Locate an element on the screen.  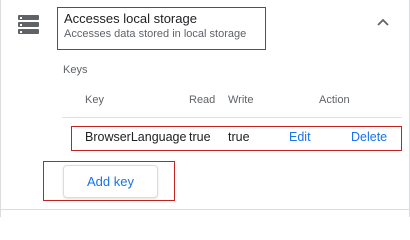
table-divider is located at coordinates (232, 117).